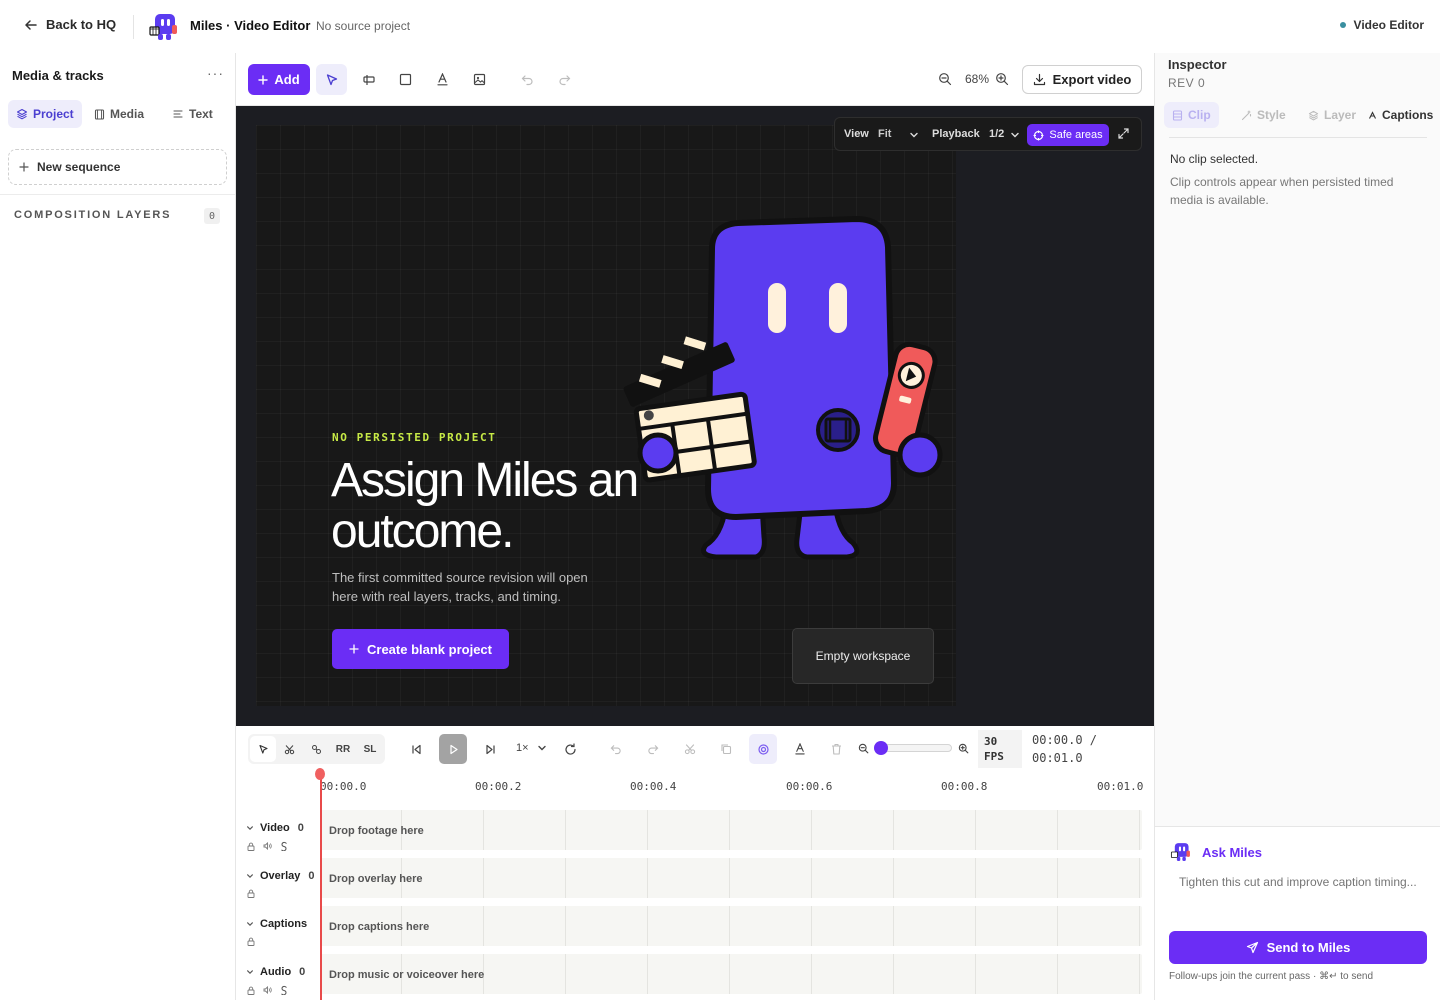 The height and width of the screenshot is (1000, 1440). Describe the element at coordinates (343, 749) in the screenshot. I see `ripple-tool: RR` at that location.